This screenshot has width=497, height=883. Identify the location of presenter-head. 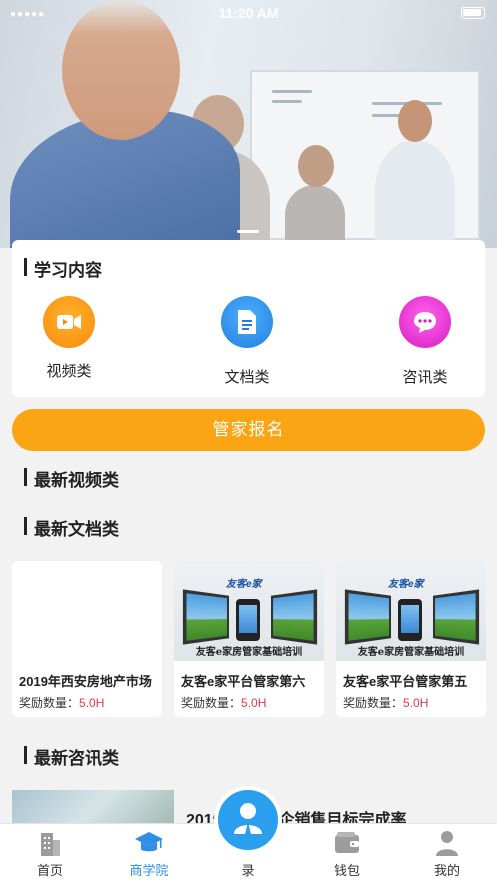
(415, 121).